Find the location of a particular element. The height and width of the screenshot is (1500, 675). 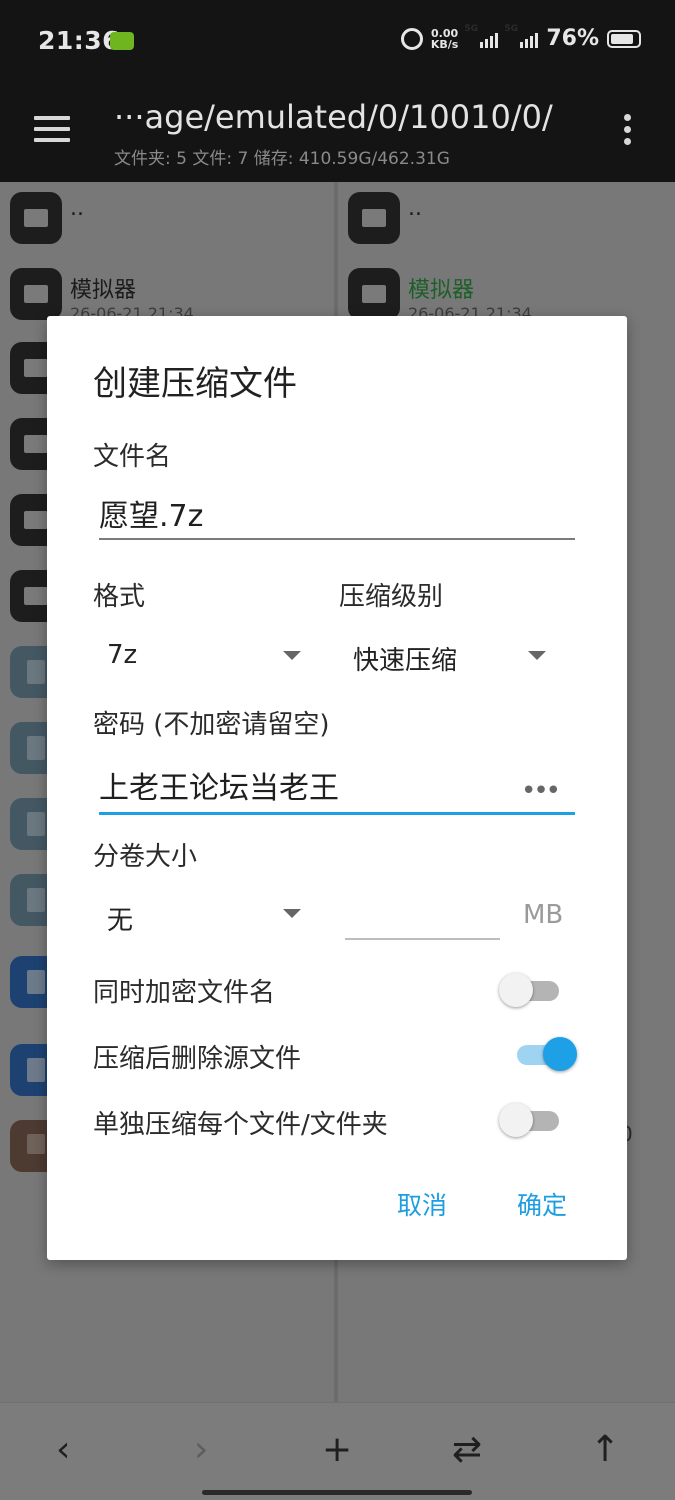

split-size-underline is located at coordinates (422, 939).